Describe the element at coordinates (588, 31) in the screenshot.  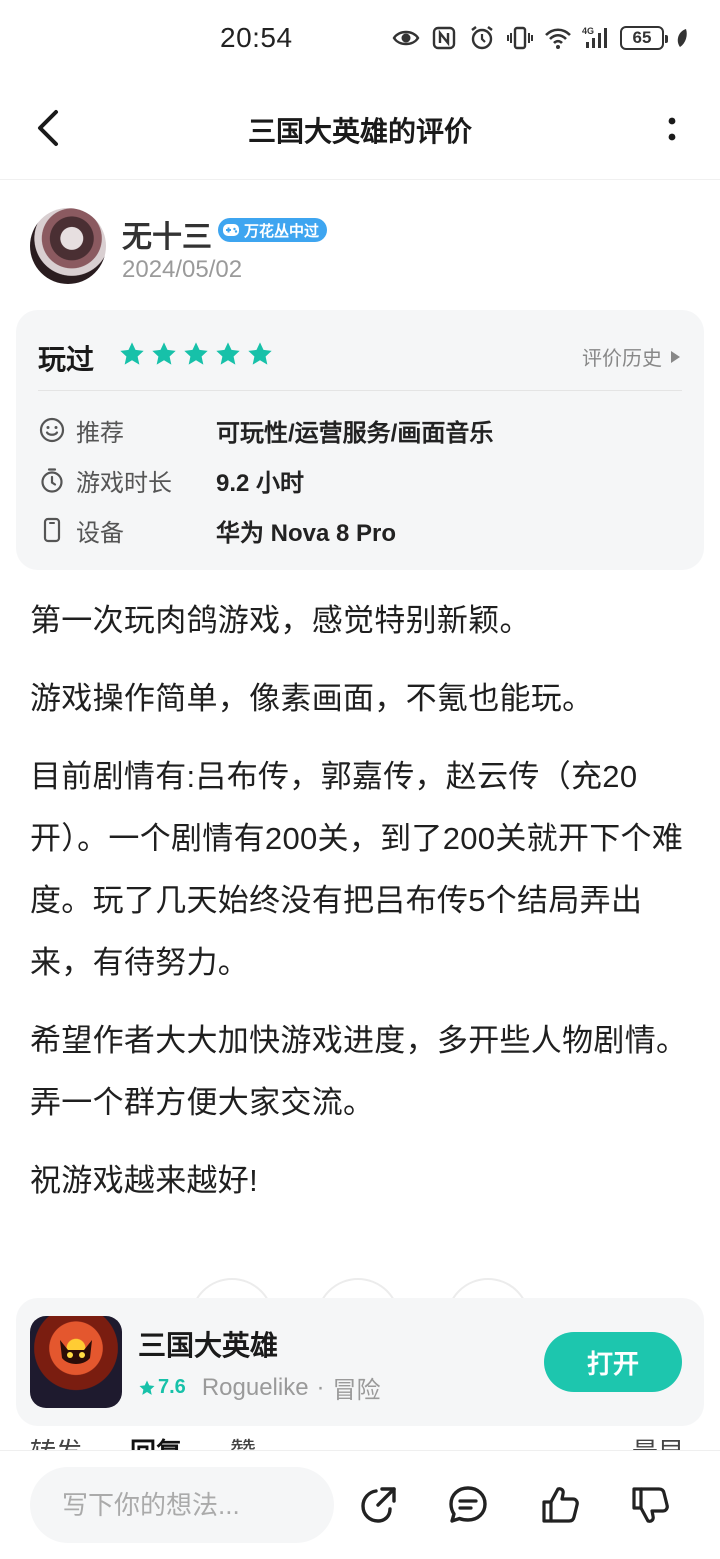
I see `svg-text: 4G` at that location.